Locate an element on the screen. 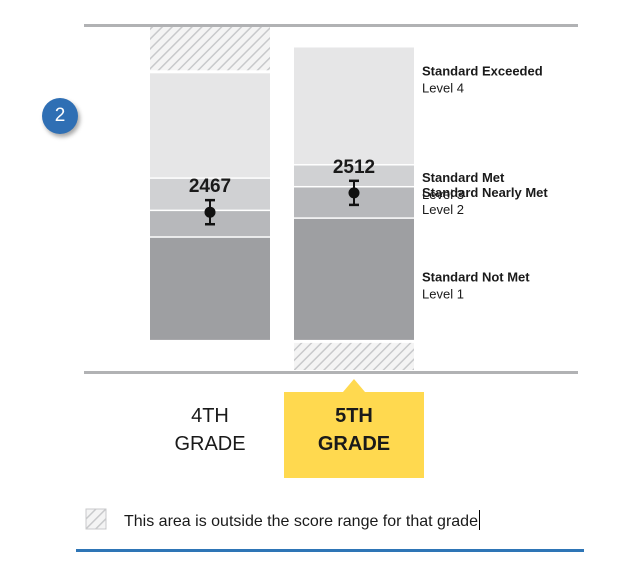 The image size is (620, 576). selected-grade-pointer is located at coordinates (354, 385).